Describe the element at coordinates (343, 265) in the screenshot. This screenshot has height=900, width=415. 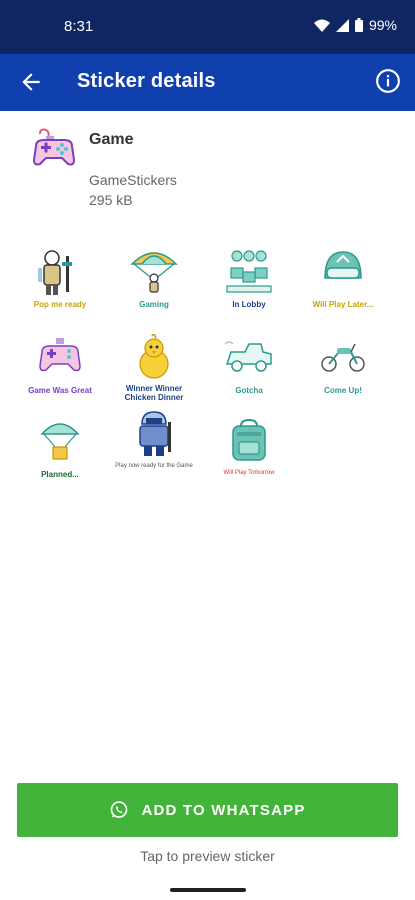
I see `helmet-icon` at that location.